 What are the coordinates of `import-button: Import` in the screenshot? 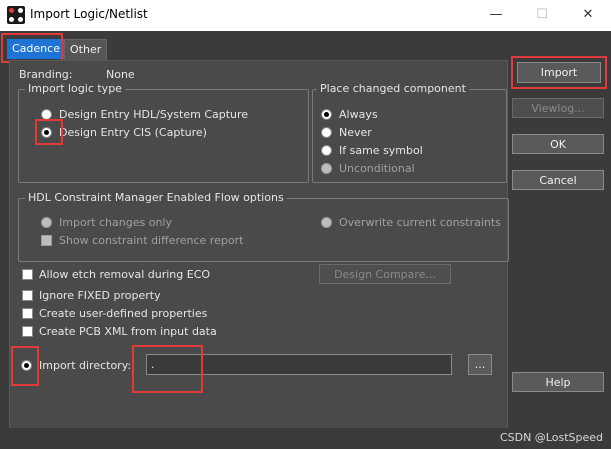 It's located at (559, 72).